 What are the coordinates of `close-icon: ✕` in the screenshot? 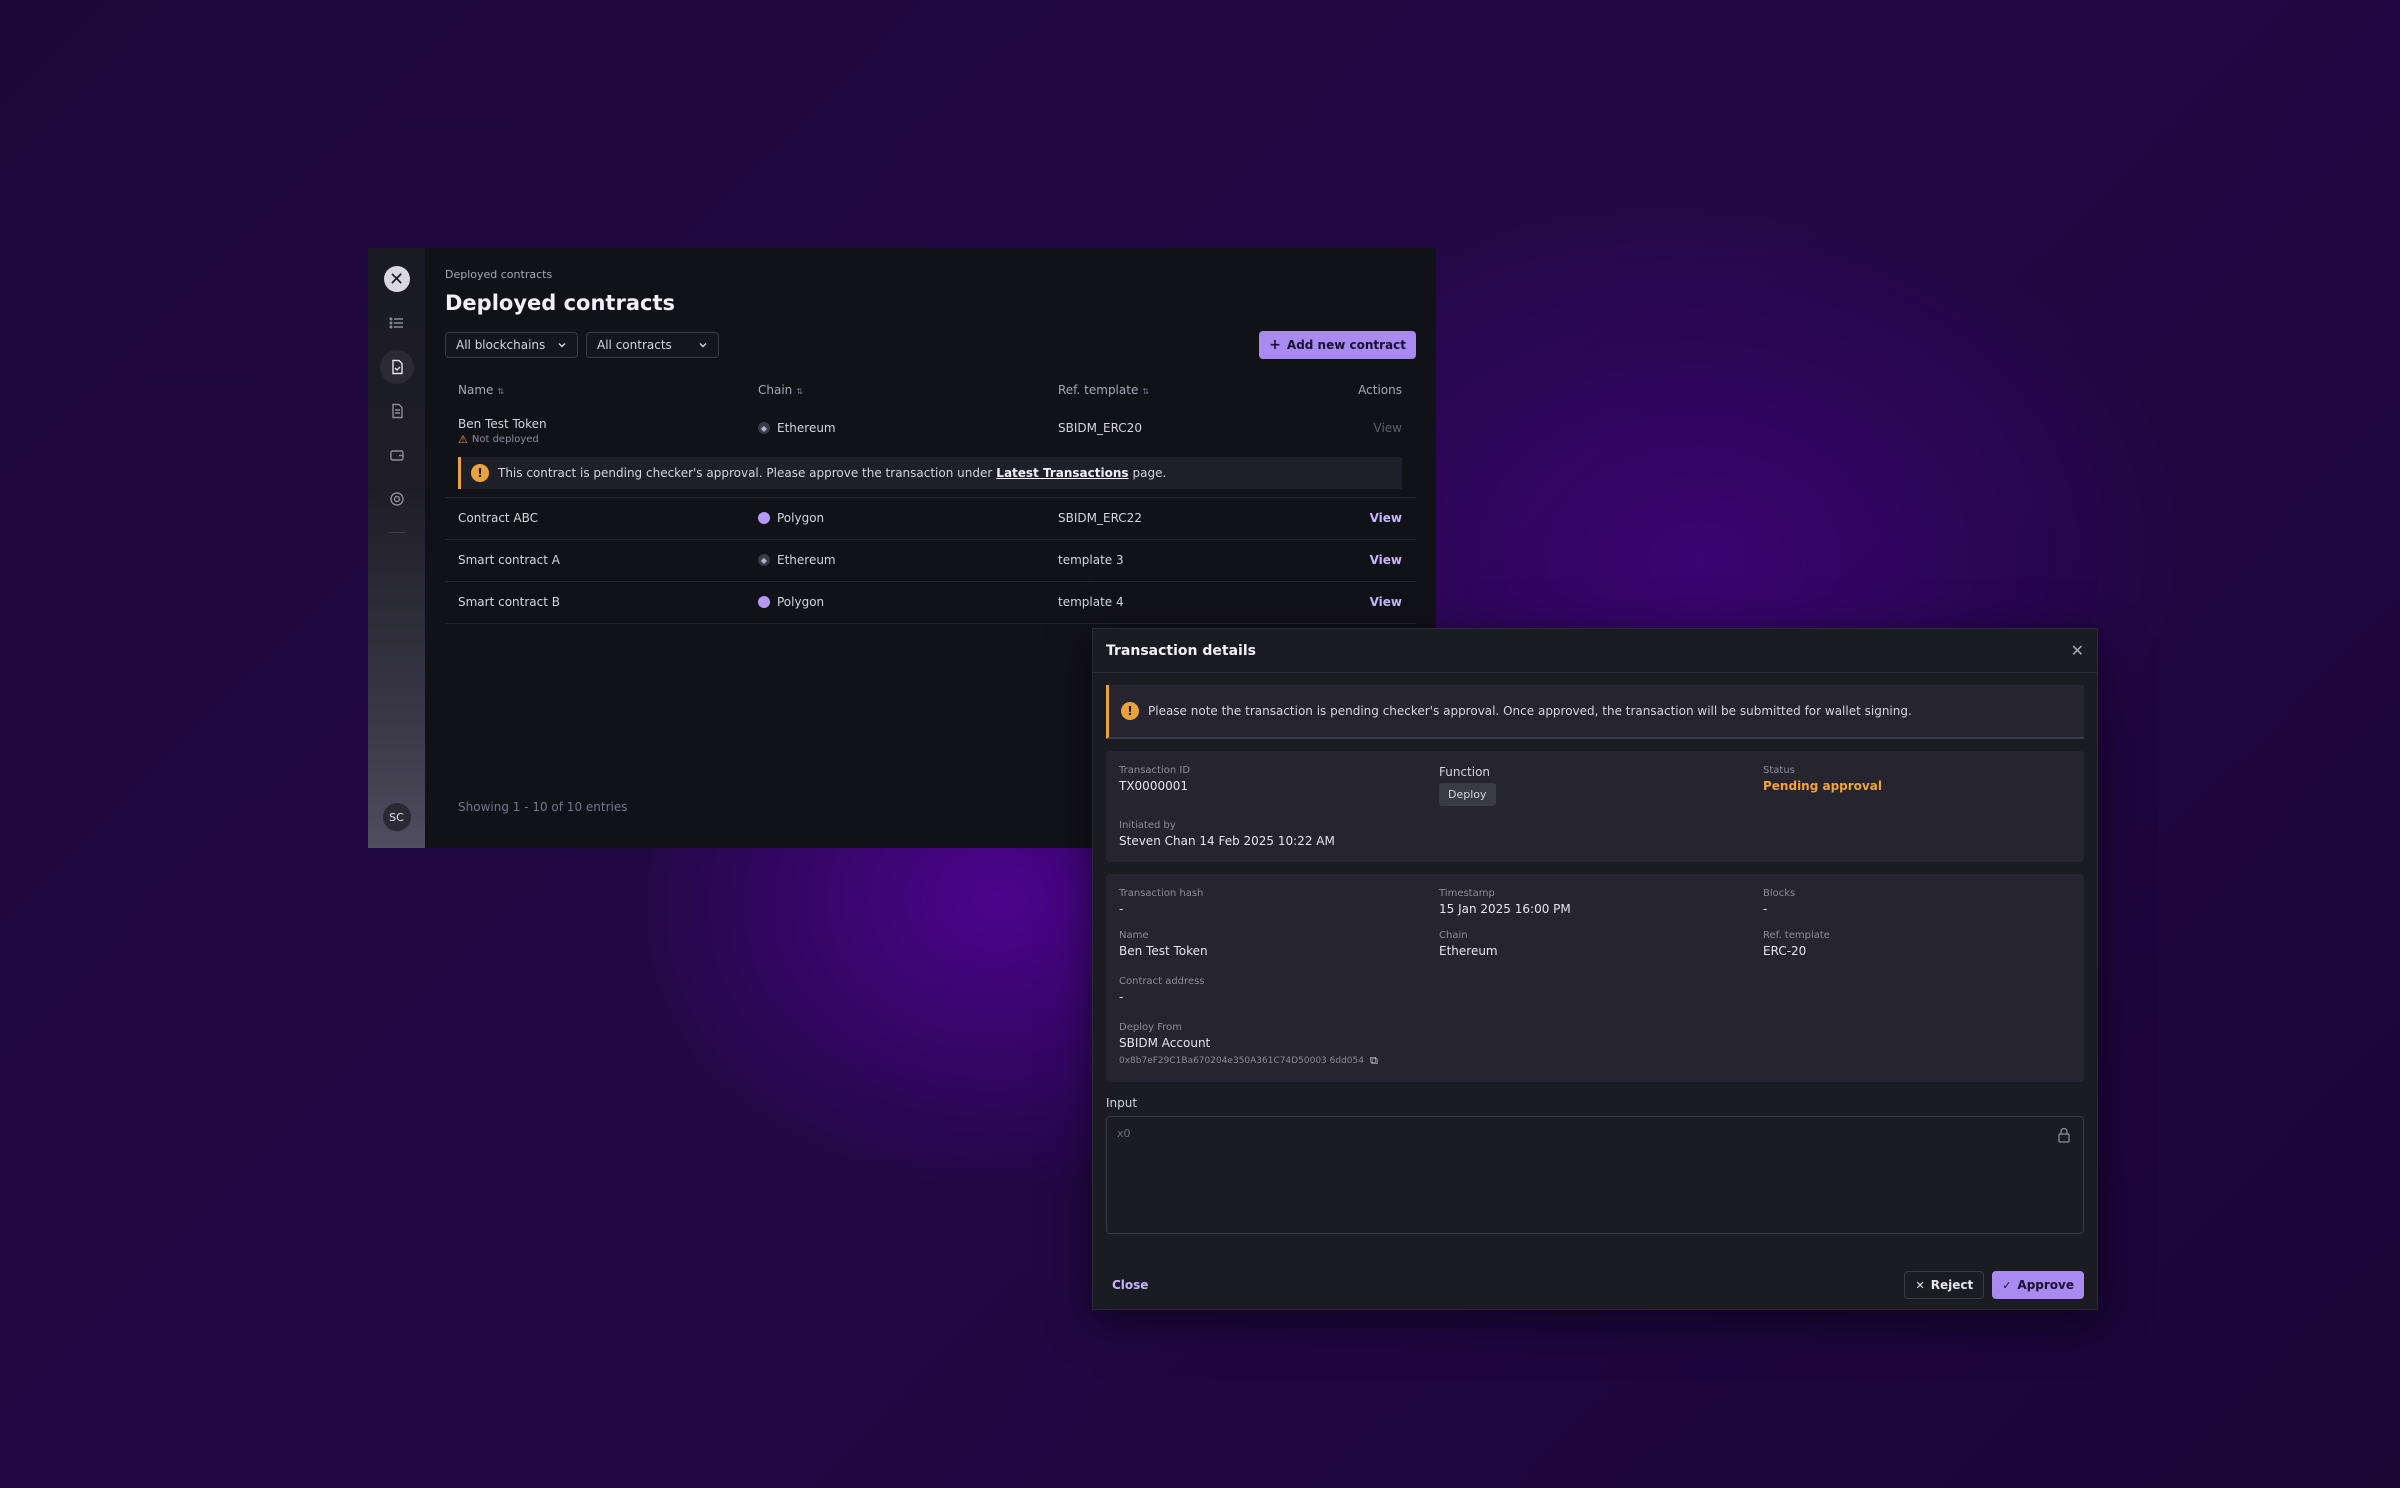 It's located at (2077, 650).